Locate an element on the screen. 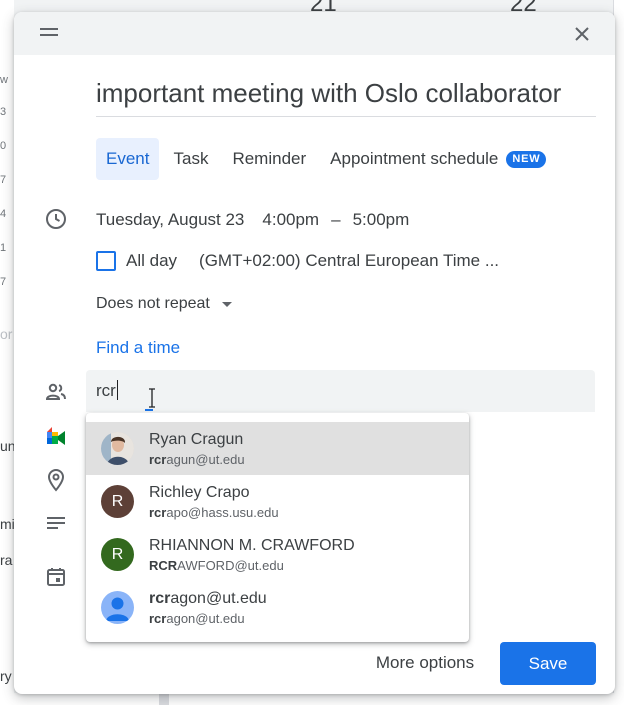 This screenshot has width=624, height=705. hour-label: 3 is located at coordinates (3, 112).